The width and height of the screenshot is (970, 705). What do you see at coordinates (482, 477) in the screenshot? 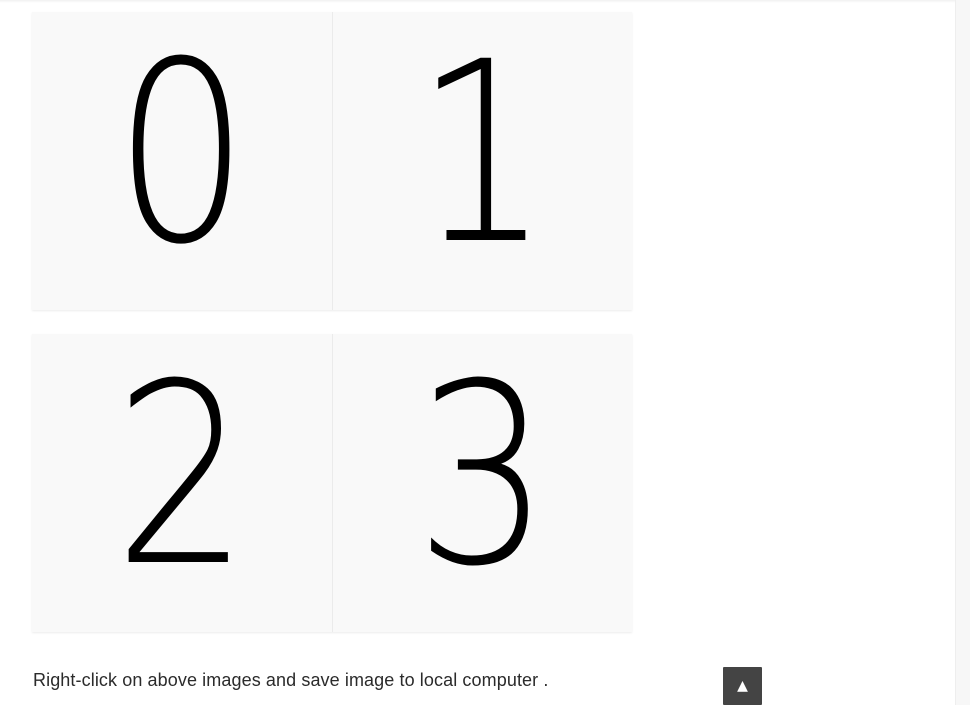
I see `digit-label: 3` at bounding box center [482, 477].